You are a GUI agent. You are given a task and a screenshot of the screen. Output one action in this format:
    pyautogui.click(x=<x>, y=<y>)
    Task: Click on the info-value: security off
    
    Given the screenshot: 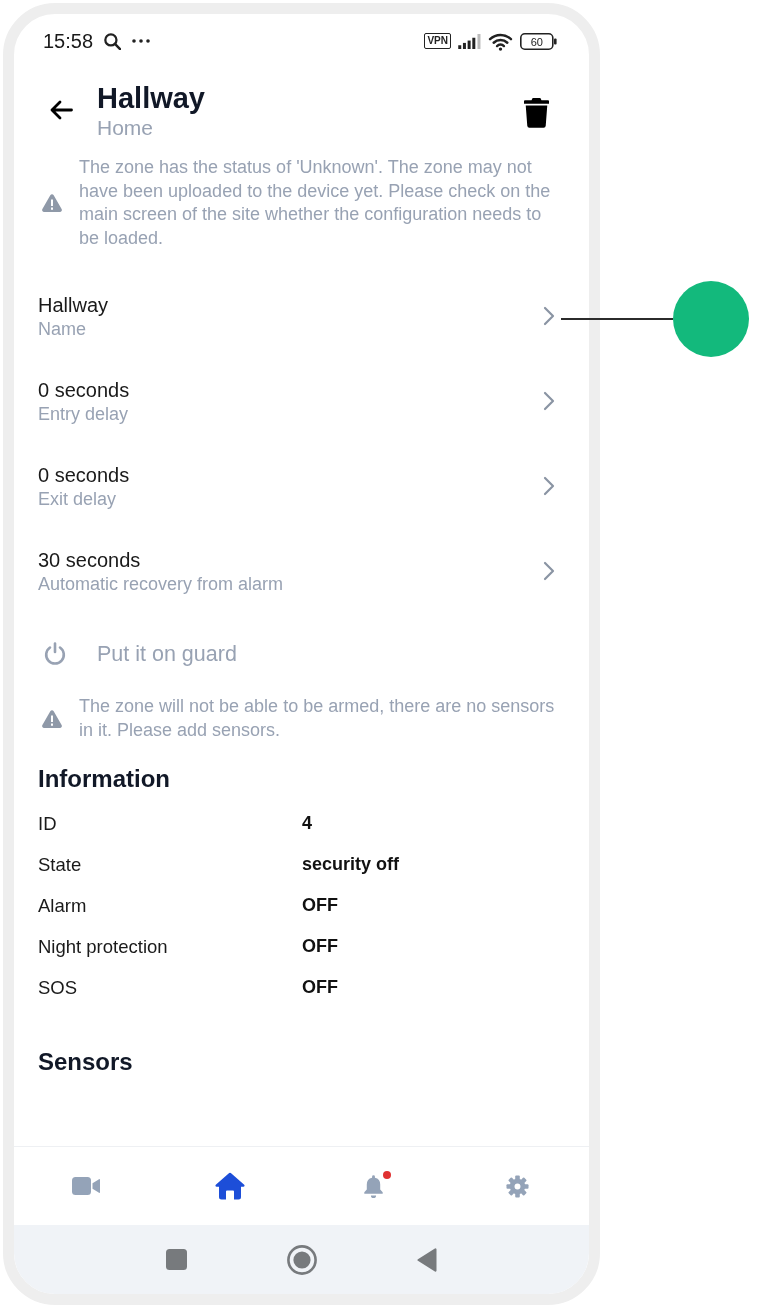 What is the action you would take?
    pyautogui.click(x=351, y=865)
    